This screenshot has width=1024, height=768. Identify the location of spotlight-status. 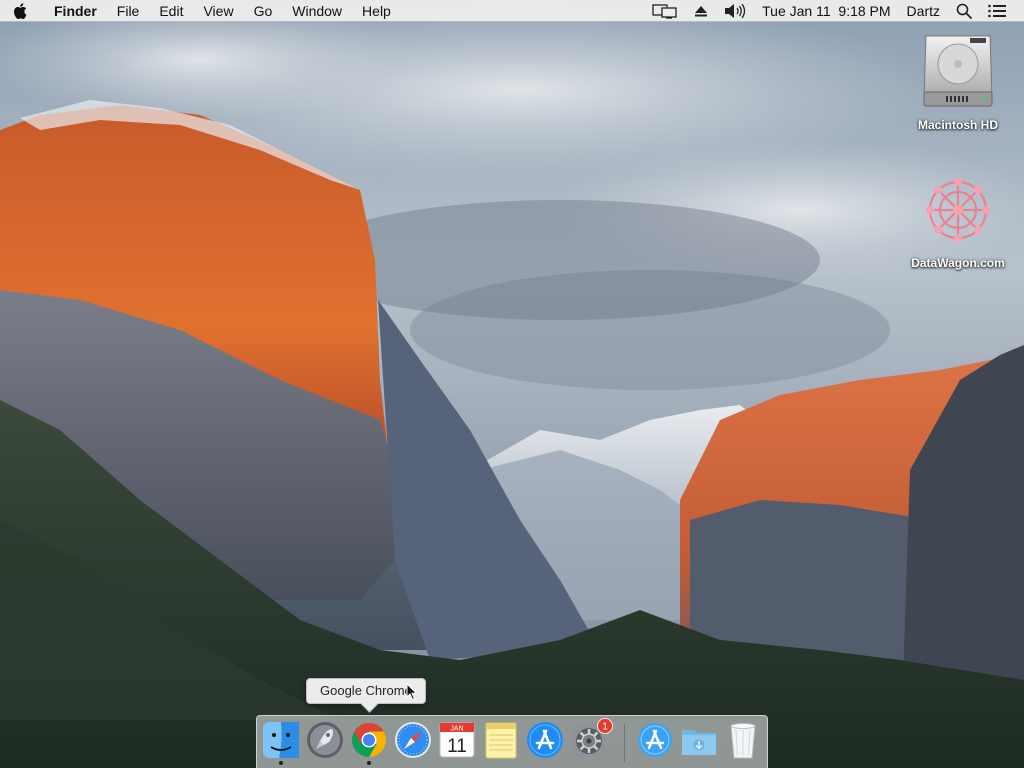
(964, 11).